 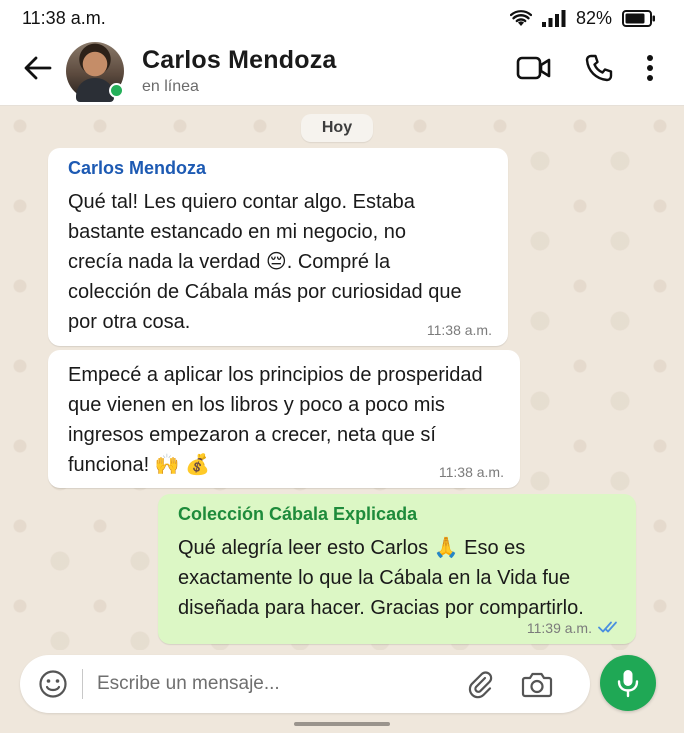 I want to click on status-time: 11:38 a.m., so click(x=64, y=17).